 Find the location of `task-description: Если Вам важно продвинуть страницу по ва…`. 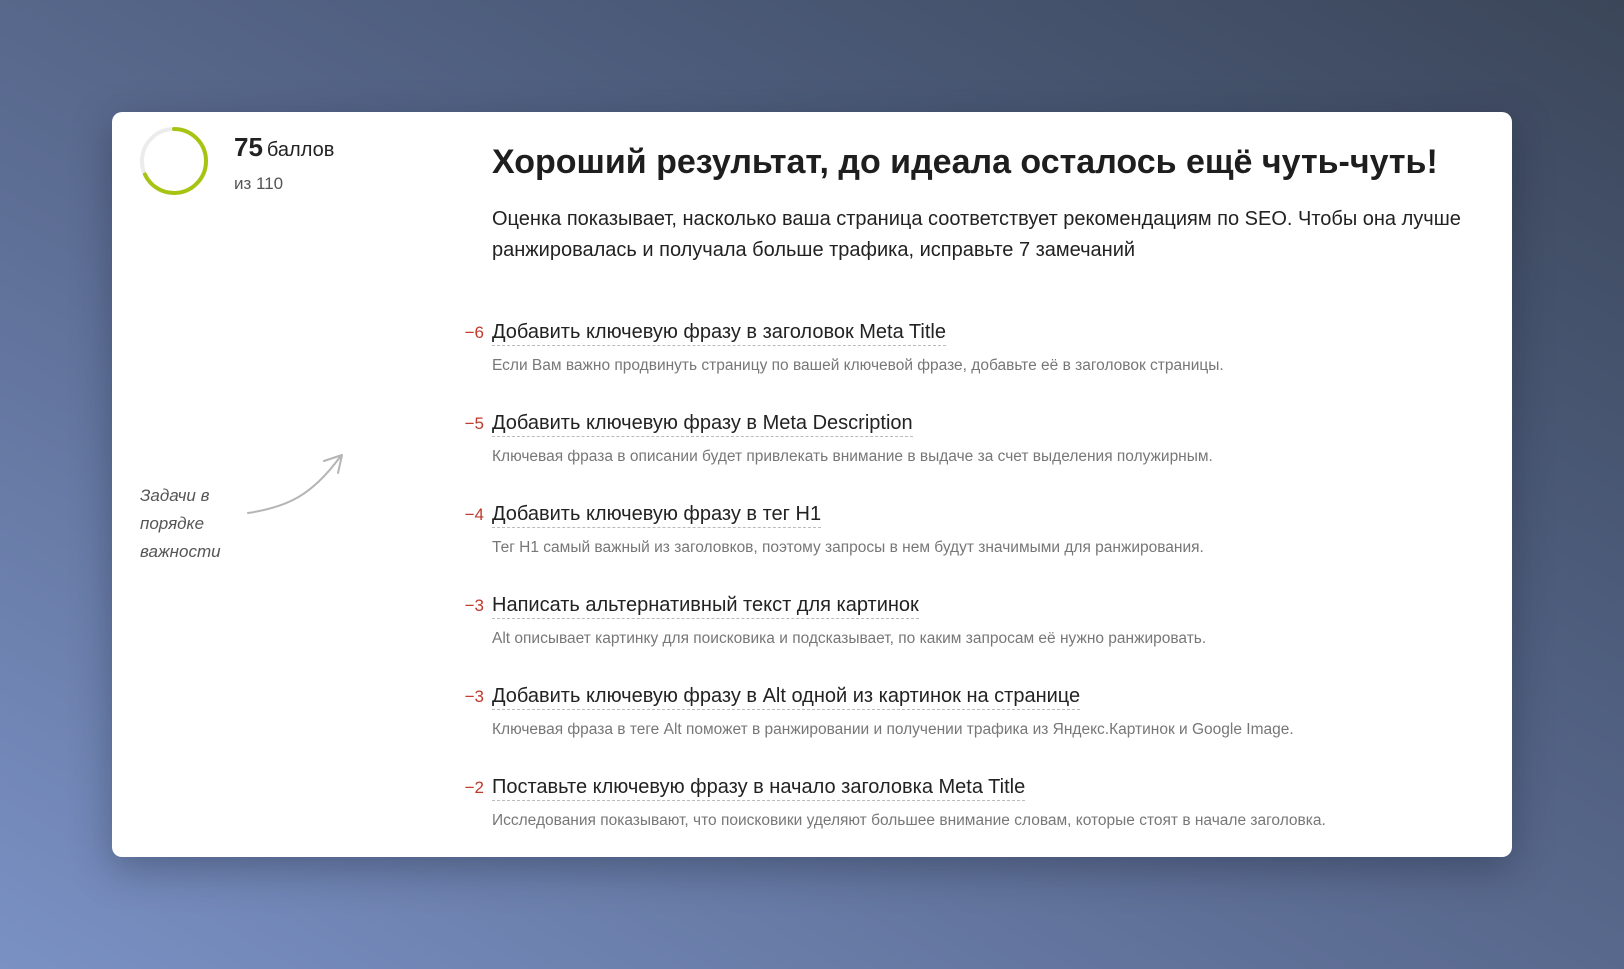

task-description: Если Вам важно продвинуть страницу по ва… is located at coordinates (858, 365).